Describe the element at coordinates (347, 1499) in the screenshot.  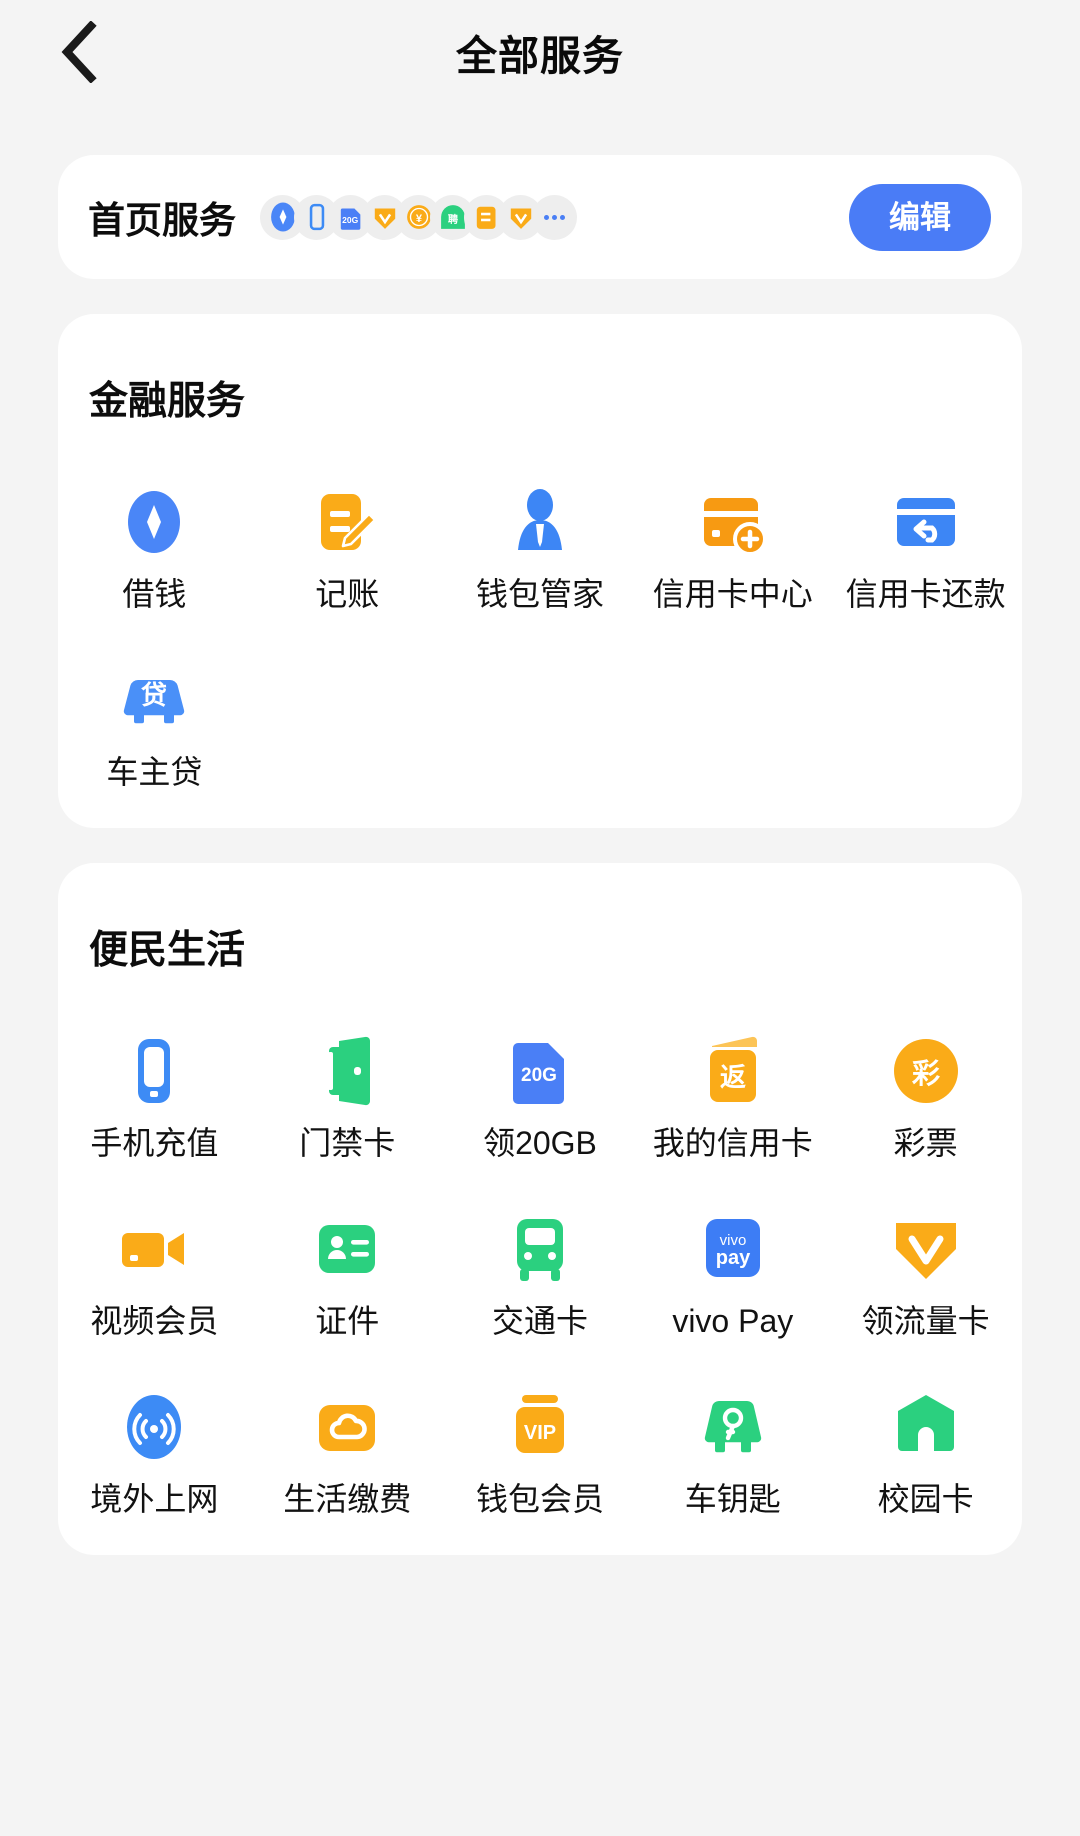
I see `tile-label: 生活缴费` at that location.